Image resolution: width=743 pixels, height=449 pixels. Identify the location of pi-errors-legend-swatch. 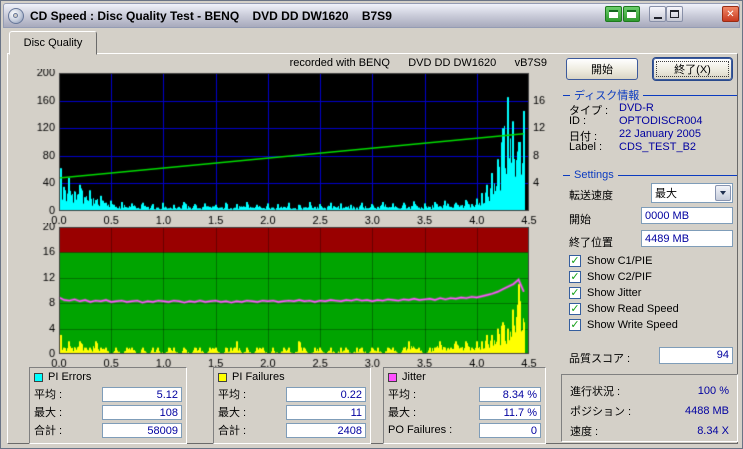
(38, 377).